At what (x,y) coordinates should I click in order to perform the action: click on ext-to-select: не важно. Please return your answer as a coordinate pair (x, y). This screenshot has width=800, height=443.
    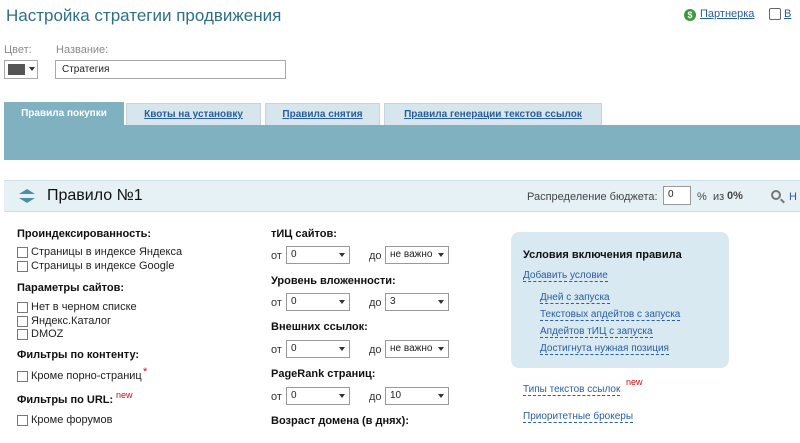
    Looking at the image, I should click on (417, 349).